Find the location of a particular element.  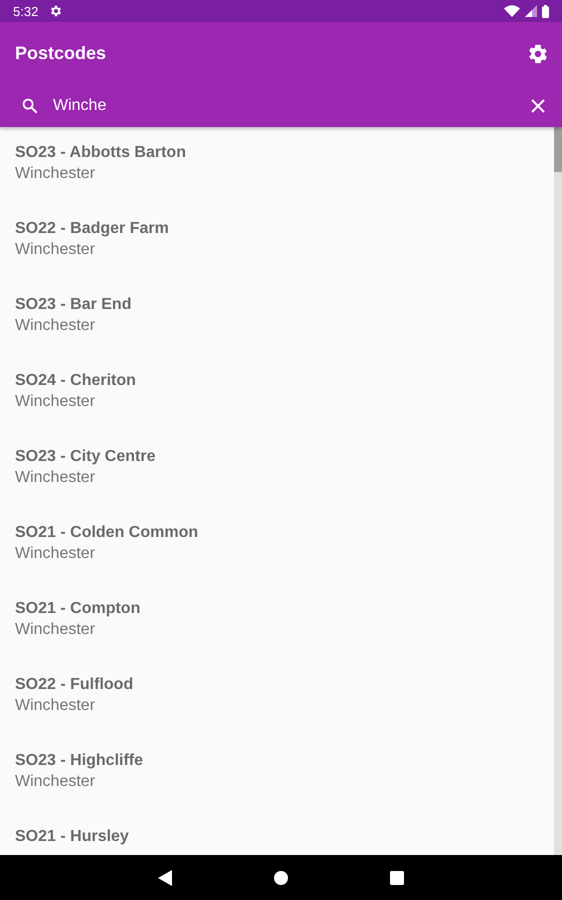

postcode-title: SO23 - Bar End is located at coordinates (73, 305).